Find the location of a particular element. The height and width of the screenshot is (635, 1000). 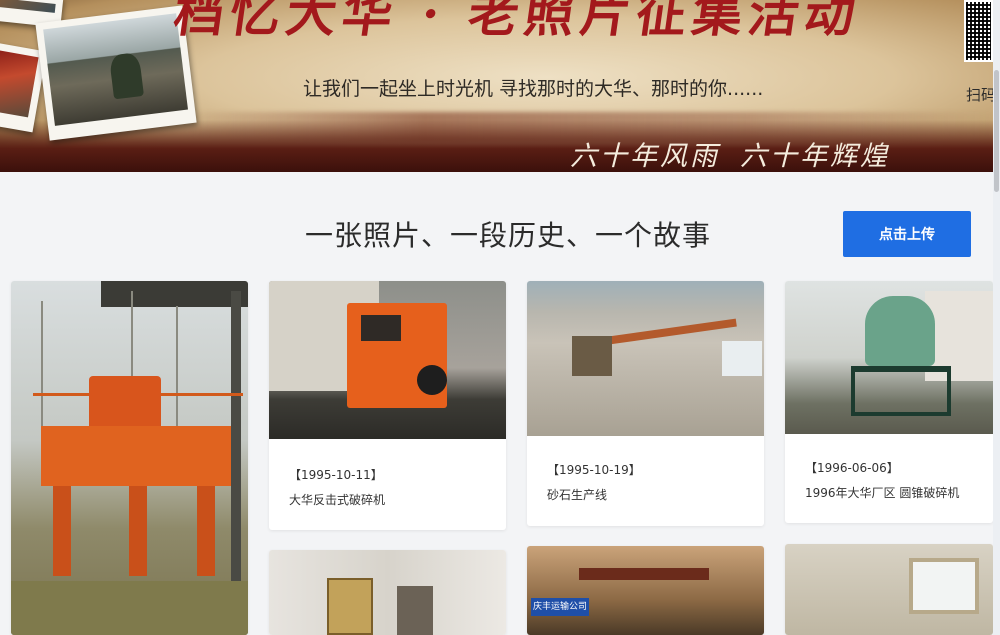

photo-card: 【1995-10-11】 大华反击式破碎机 is located at coordinates (387, 405).